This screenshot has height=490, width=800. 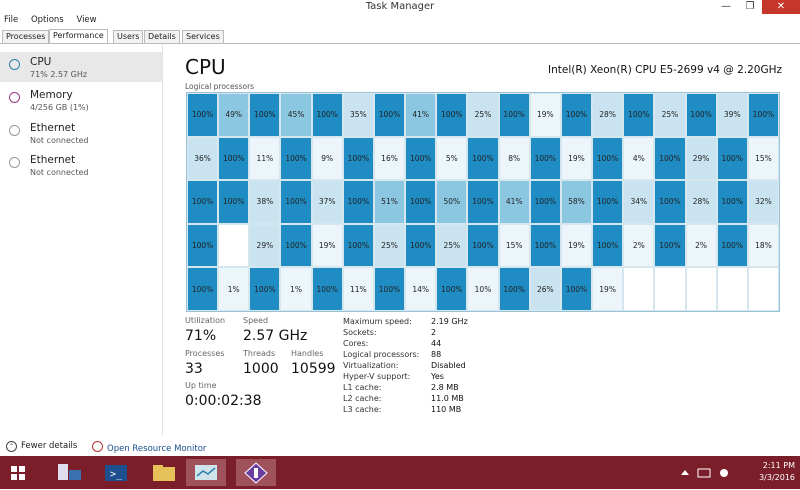 I want to click on tab-processes: Processes, so click(x=26, y=36).